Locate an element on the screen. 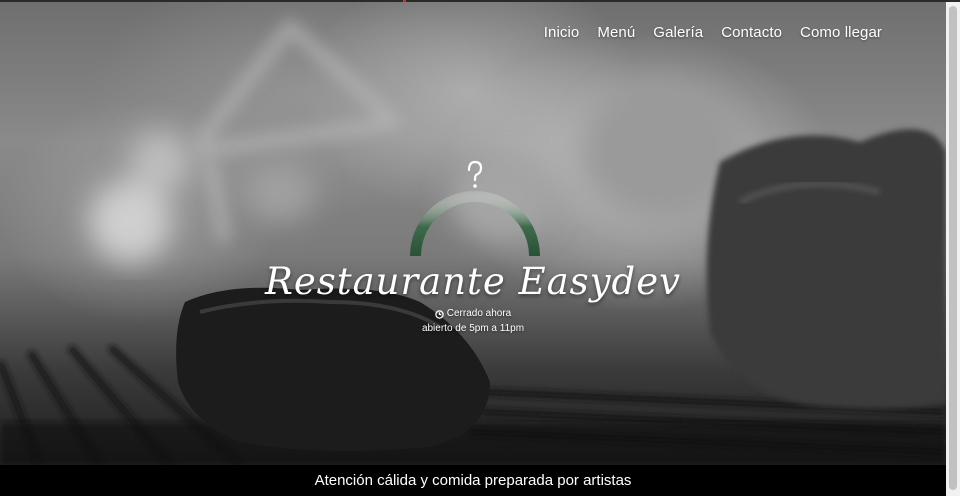 The image size is (960, 496). cloche-icon is located at coordinates (475, 210).